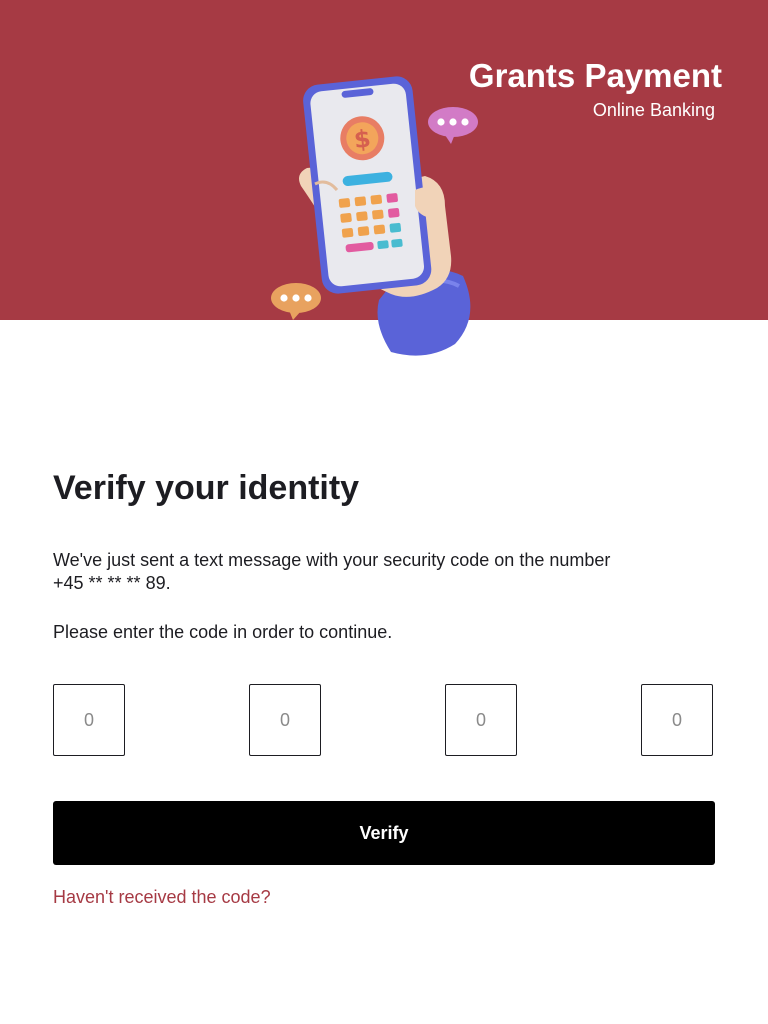 This screenshot has height=1024, width=768. Describe the element at coordinates (162, 897) in the screenshot. I see `resend-code-link: Haven't received the code?` at that location.